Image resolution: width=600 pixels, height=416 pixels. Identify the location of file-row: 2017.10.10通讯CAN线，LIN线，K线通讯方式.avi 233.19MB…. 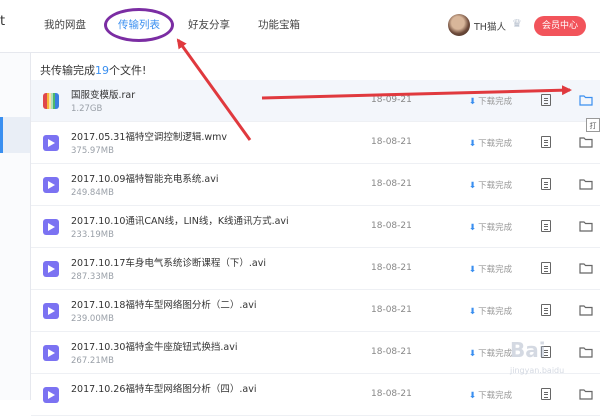
(315, 227).